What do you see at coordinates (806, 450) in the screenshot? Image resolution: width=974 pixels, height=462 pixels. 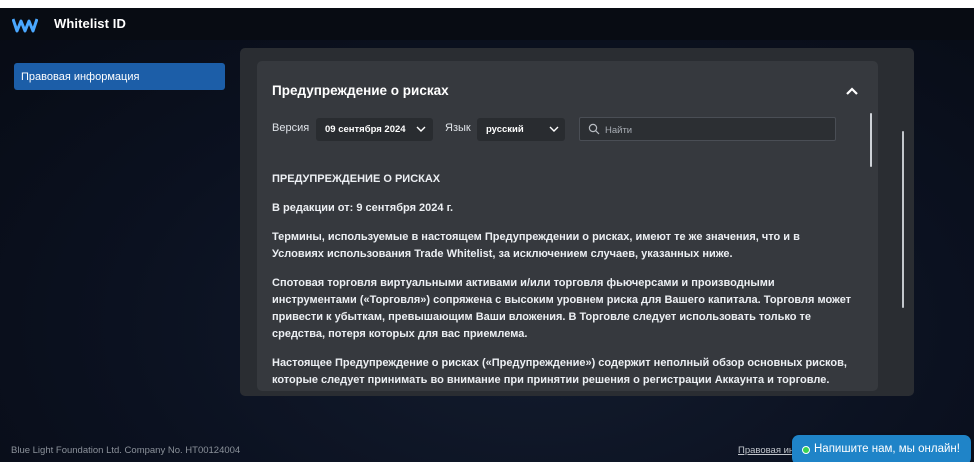 I see `online-status-icon` at bounding box center [806, 450].